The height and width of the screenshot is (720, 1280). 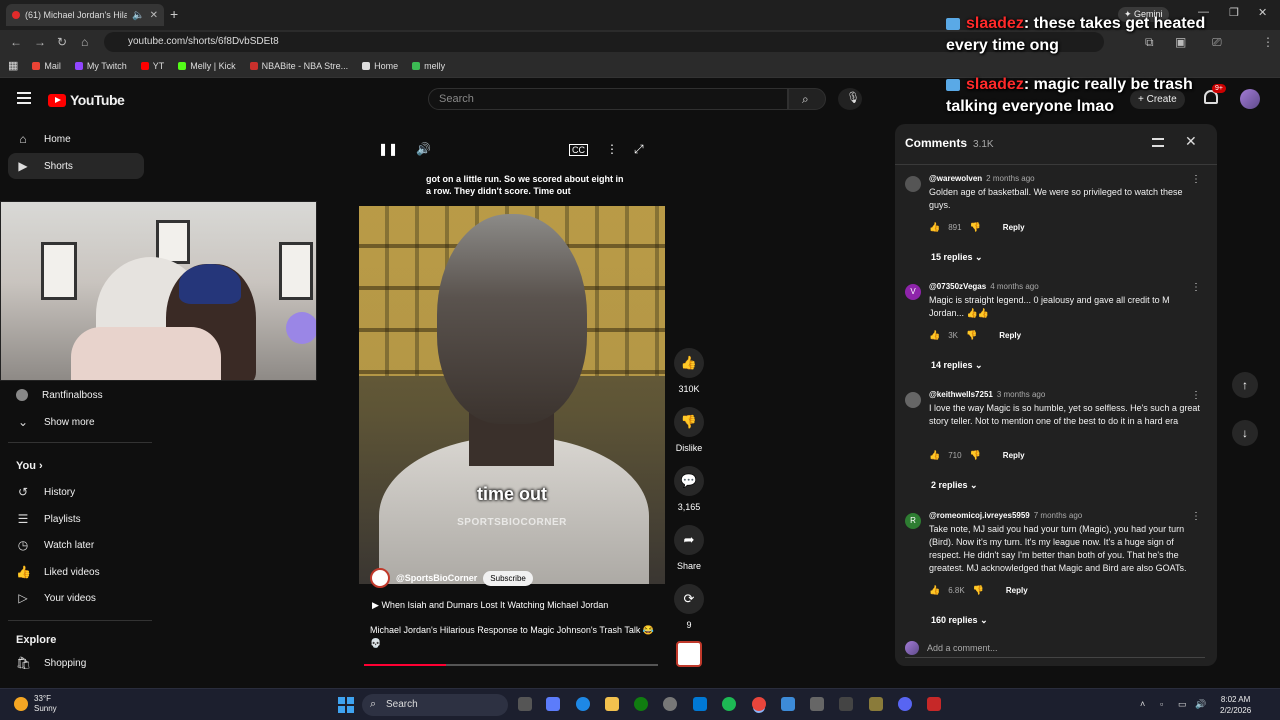 What do you see at coordinates (553, 704) in the screenshot?
I see `copilot-icon` at bounding box center [553, 704].